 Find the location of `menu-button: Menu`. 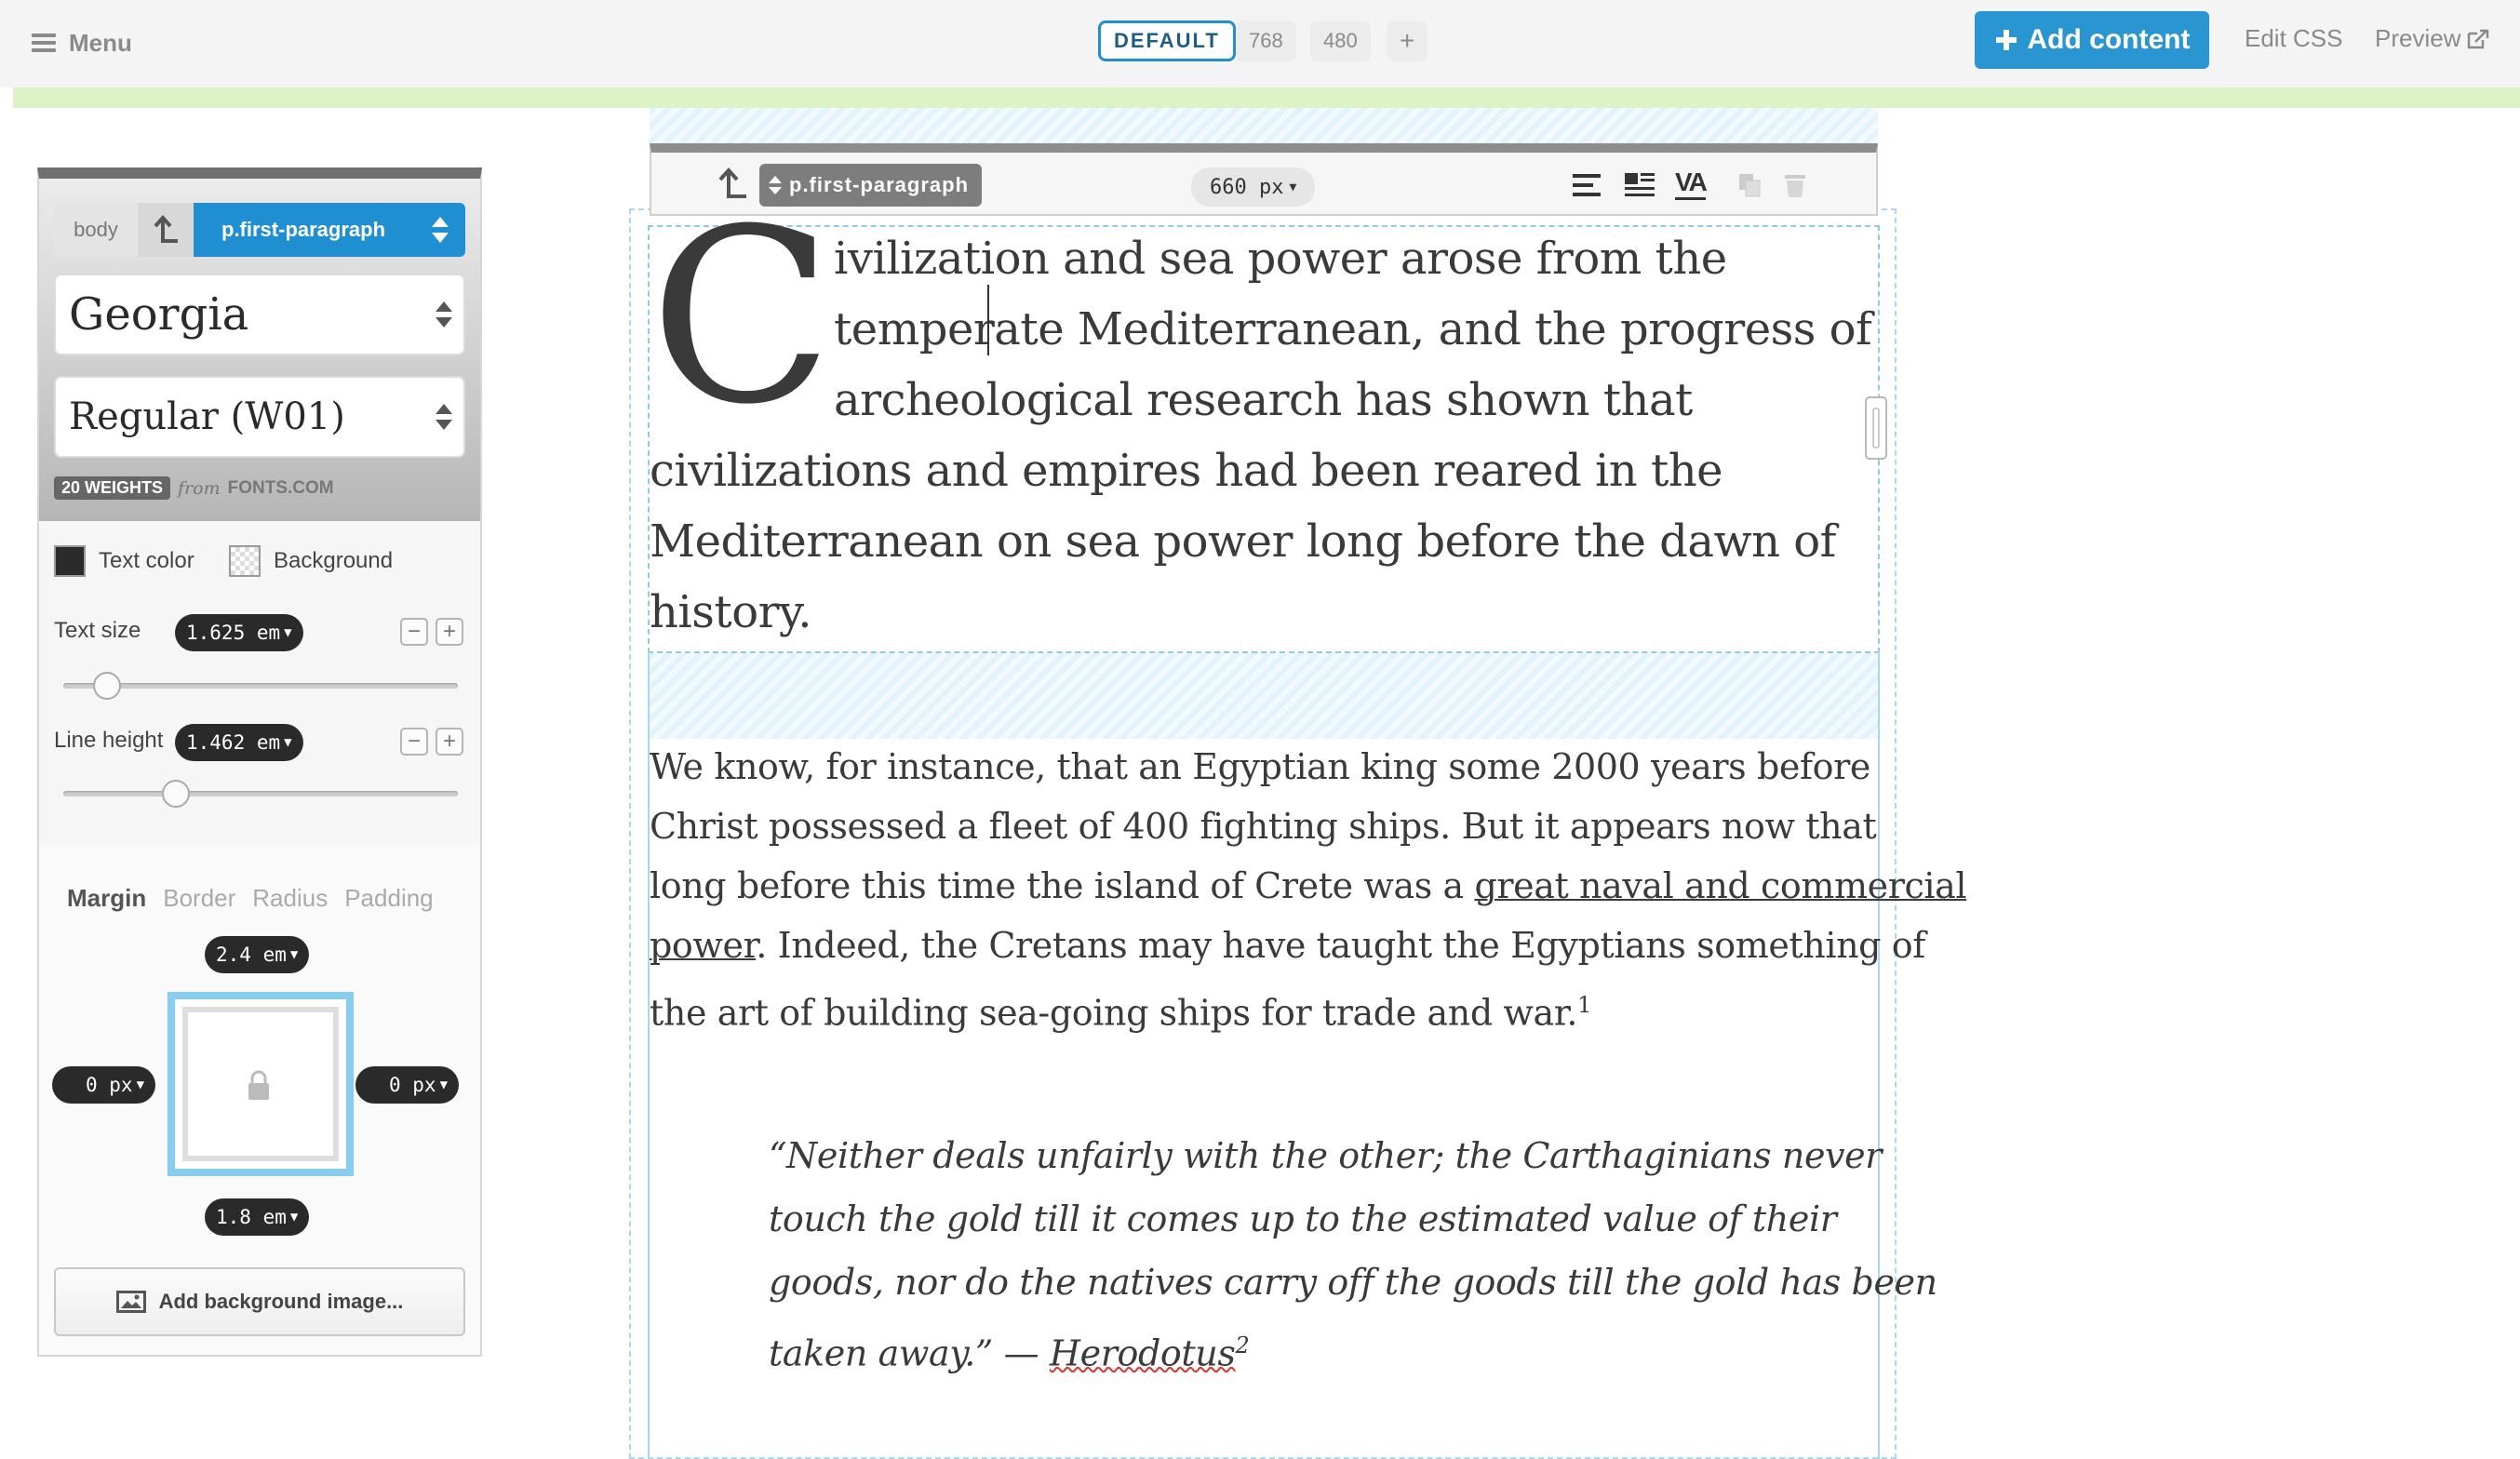

menu-button: Menu is located at coordinates (82, 43).